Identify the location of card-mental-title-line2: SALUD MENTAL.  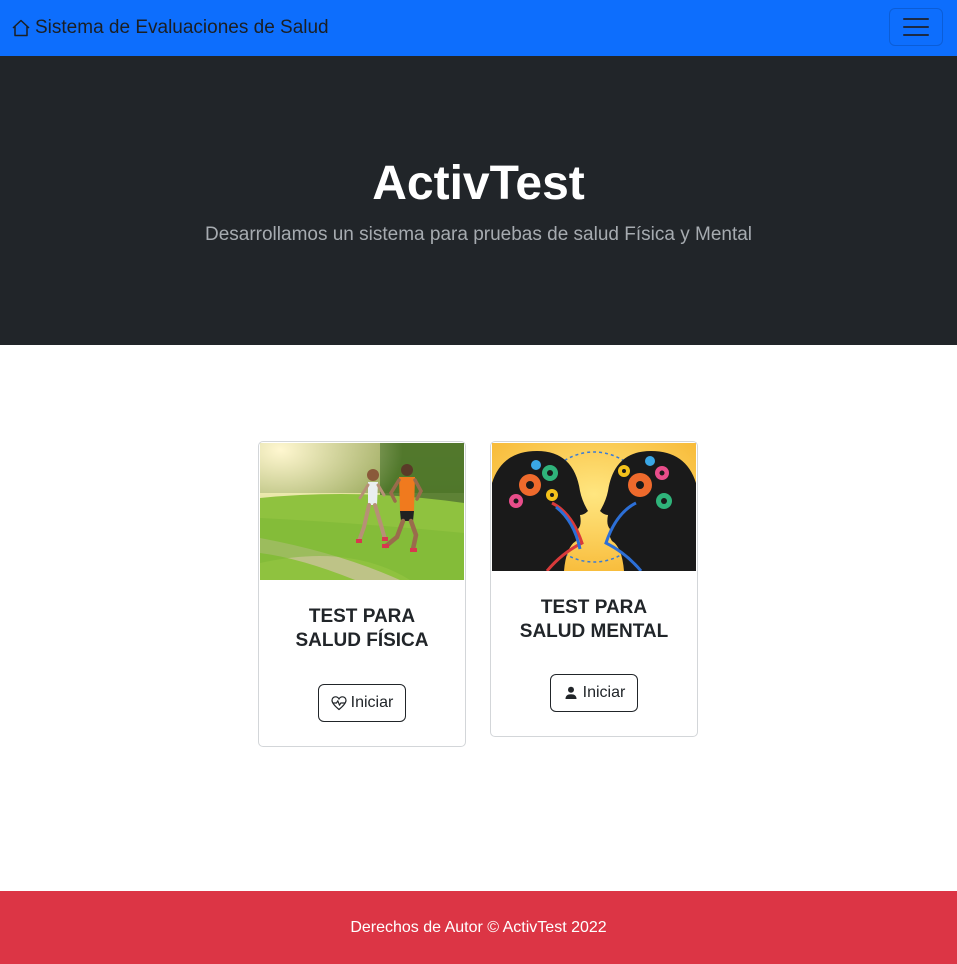
(594, 631).